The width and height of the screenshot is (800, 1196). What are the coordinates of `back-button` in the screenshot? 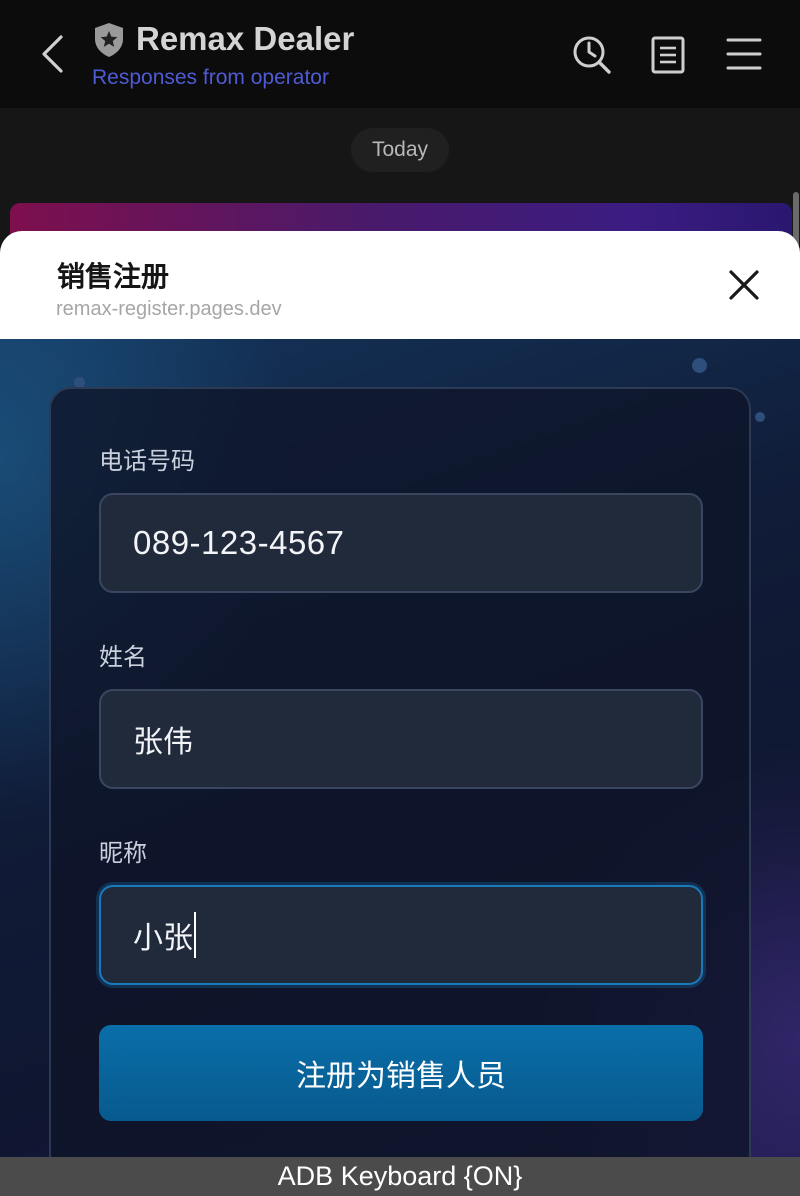 It's located at (56, 54).